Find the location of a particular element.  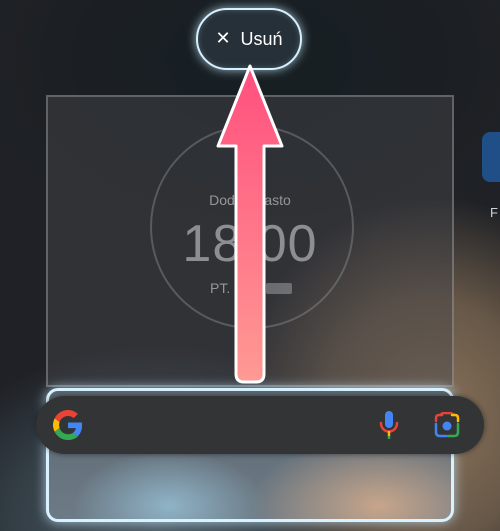

remove-widget-button: ✕ Usuń is located at coordinates (249, 39).